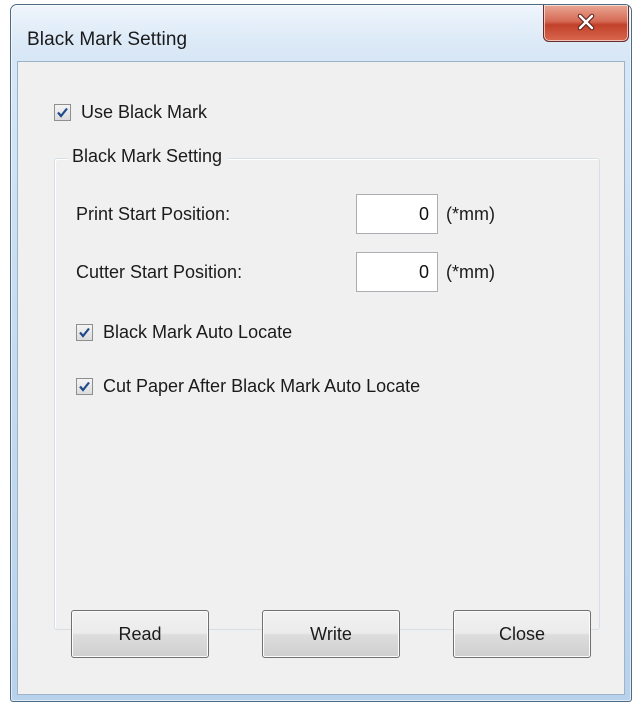 Image resolution: width=636 pixels, height=704 pixels. What do you see at coordinates (107, 39) in the screenshot?
I see `window-title: Black Mark Setting` at bounding box center [107, 39].